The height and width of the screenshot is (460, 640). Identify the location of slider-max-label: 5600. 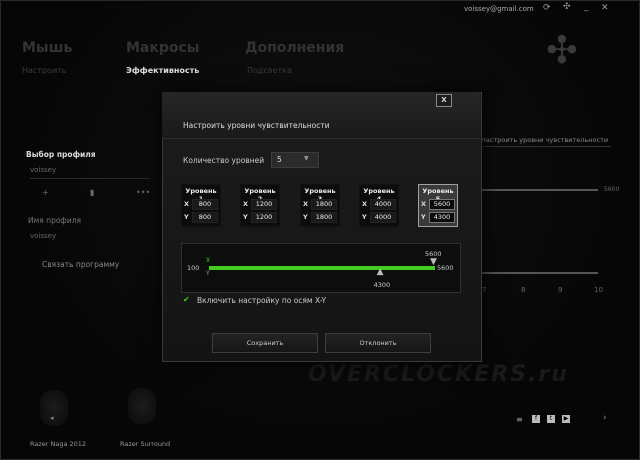
(445, 268).